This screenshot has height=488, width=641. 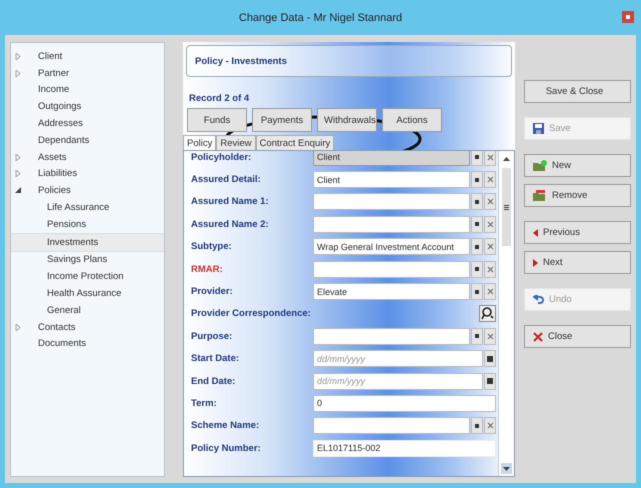 What do you see at coordinates (87, 224) in the screenshot?
I see `tree-item: Pensions` at bounding box center [87, 224].